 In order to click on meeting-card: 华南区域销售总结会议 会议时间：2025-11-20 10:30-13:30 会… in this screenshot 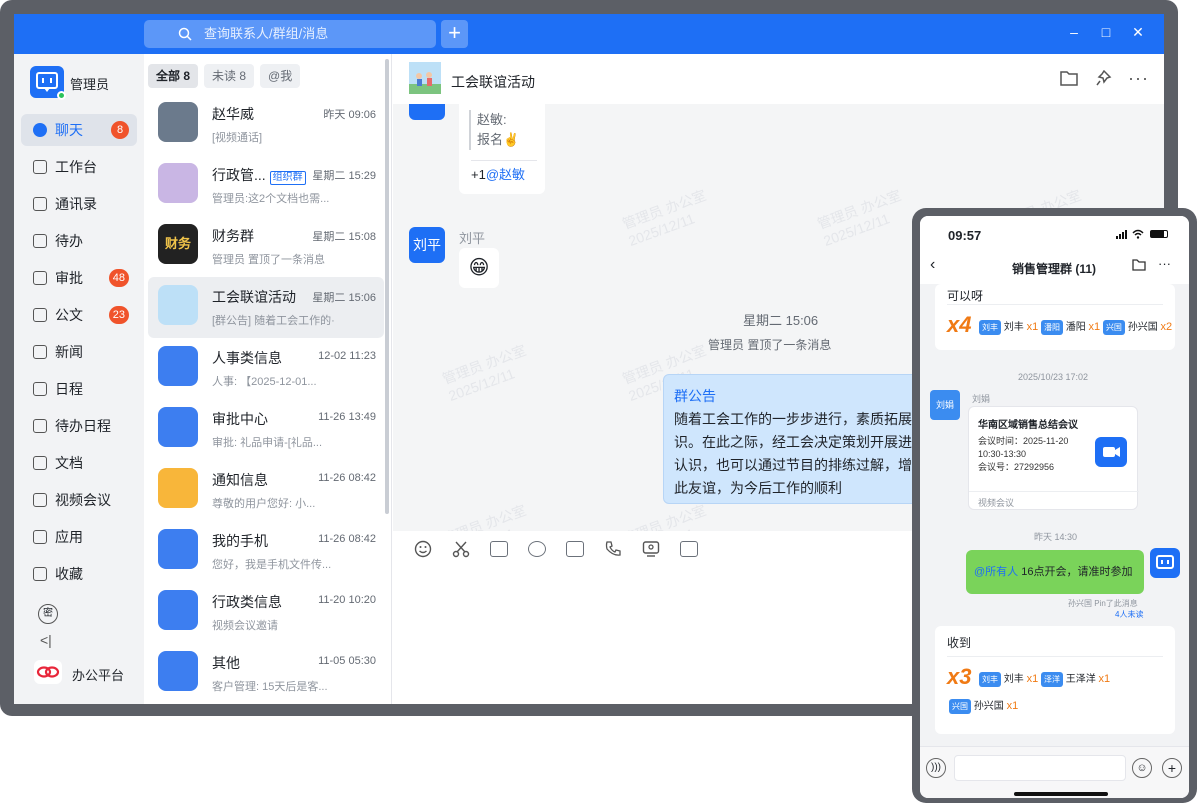, I will do `click(1053, 458)`.